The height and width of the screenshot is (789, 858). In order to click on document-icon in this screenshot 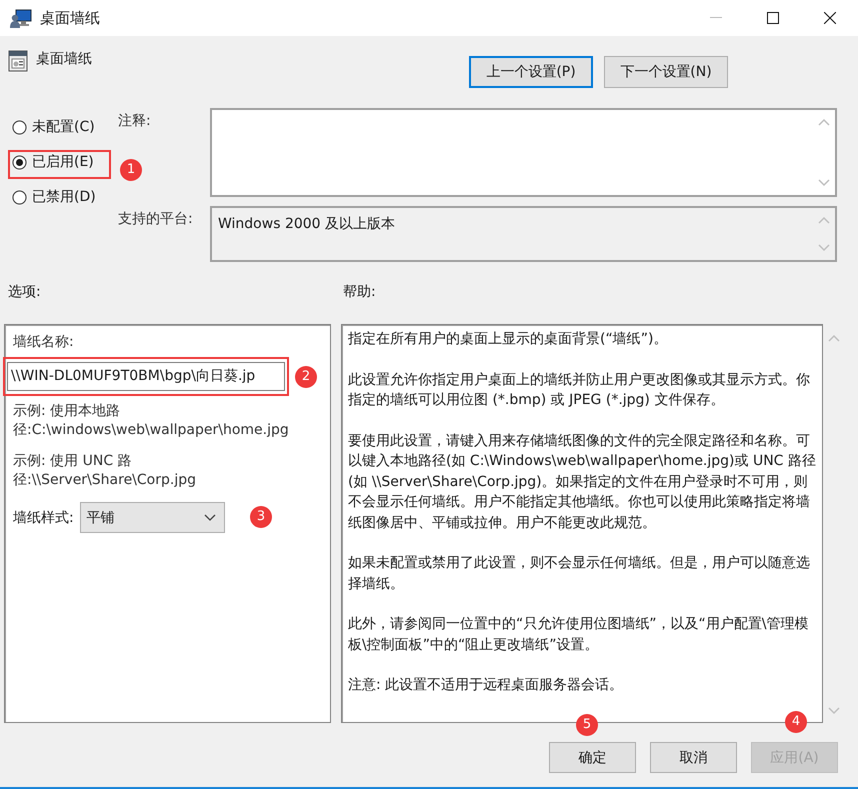, I will do `click(18, 61)`.